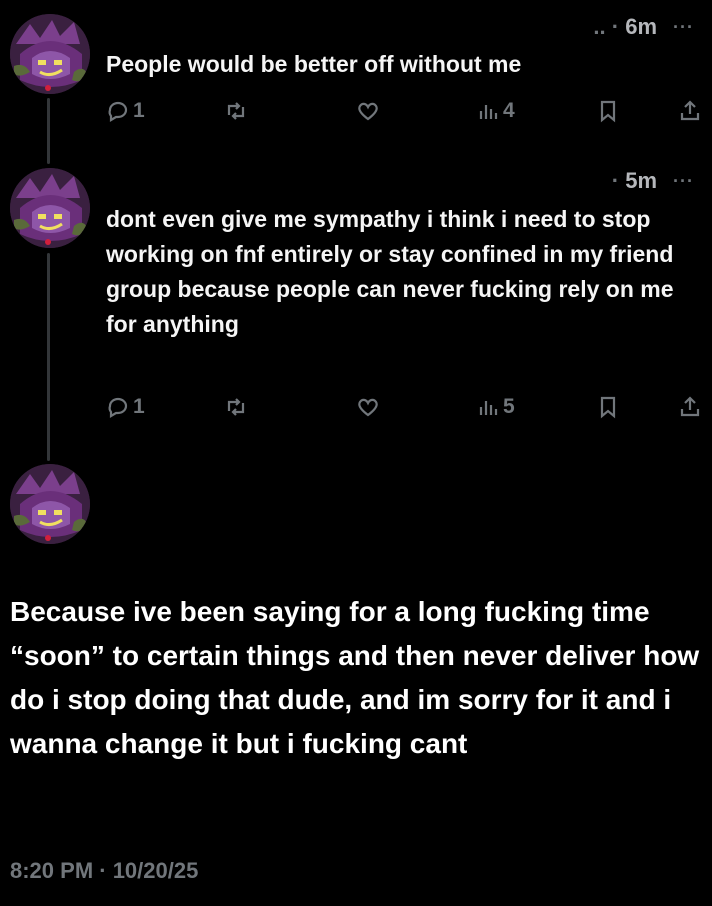 Image resolution: width=712 pixels, height=906 pixels. What do you see at coordinates (641, 180) in the screenshot?
I see `tweet-time: 5m` at bounding box center [641, 180].